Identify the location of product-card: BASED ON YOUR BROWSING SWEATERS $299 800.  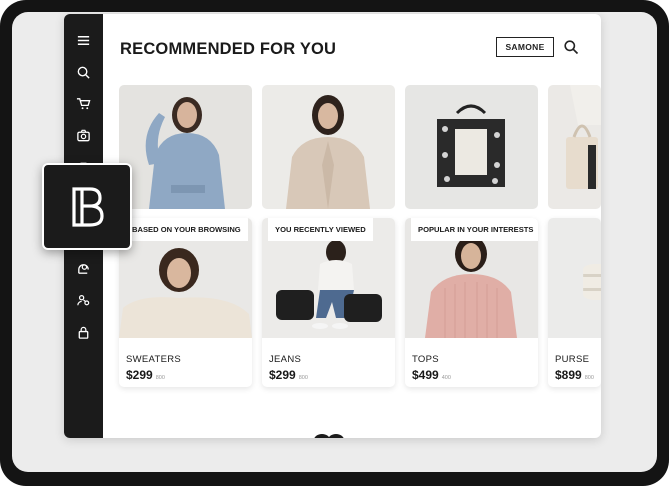
(185, 302).